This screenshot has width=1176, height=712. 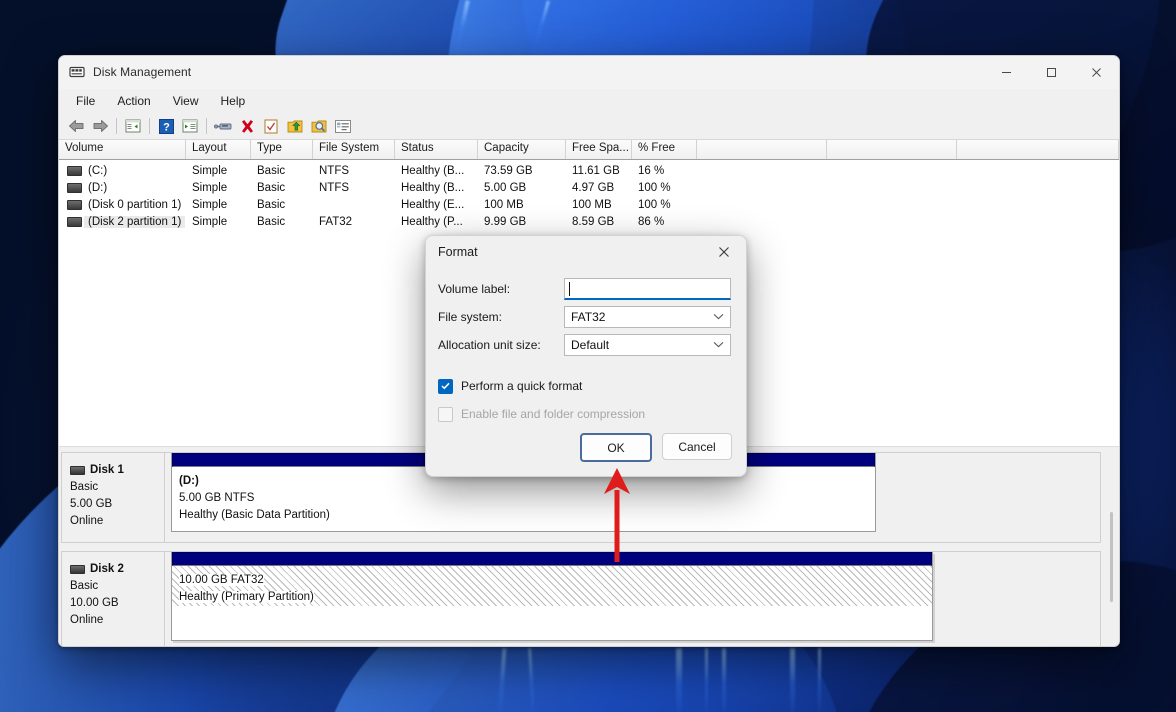 What do you see at coordinates (186, 101) in the screenshot?
I see `menu-item-view: View` at bounding box center [186, 101].